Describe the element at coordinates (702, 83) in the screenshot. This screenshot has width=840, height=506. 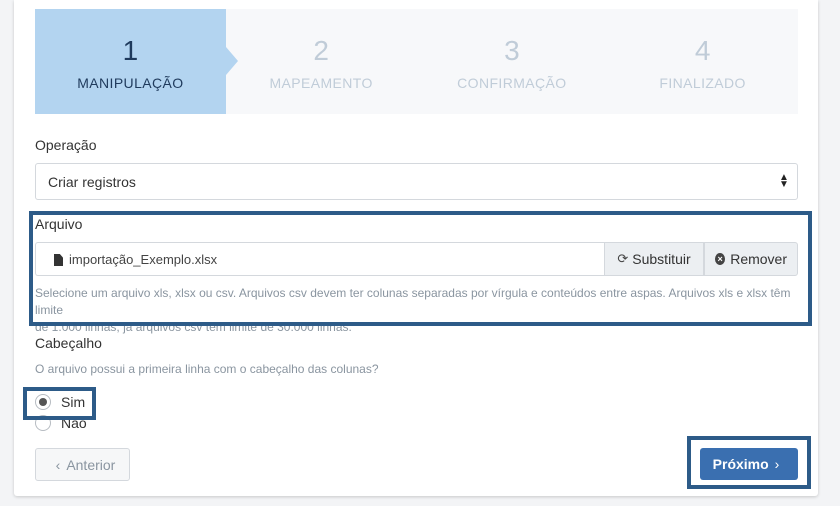
I see `step-label: FINALIZADO` at that location.